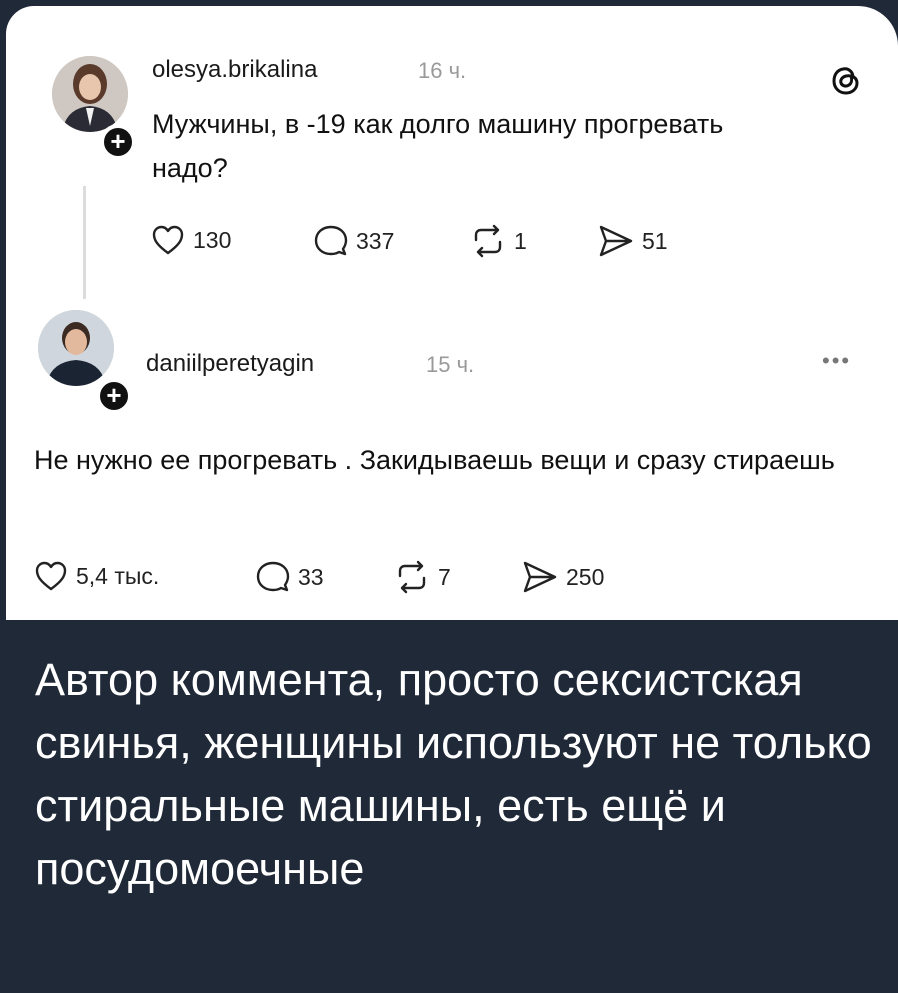  Describe the element at coordinates (230, 364) in the screenshot. I see `post2-username: daniilperetyagin` at that location.